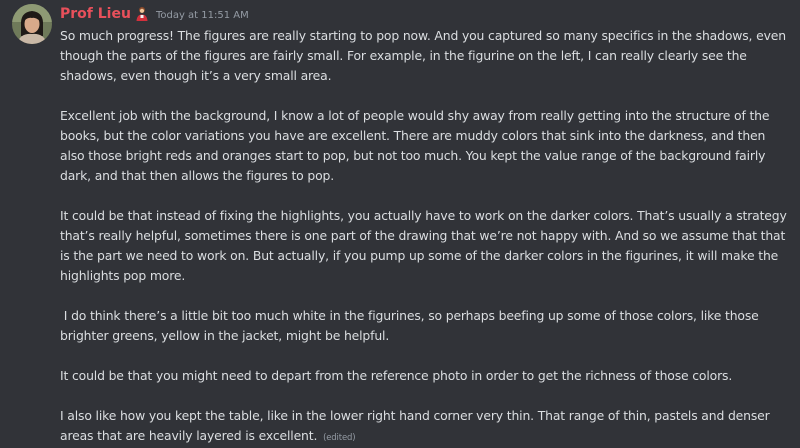  I want to click on role-icon, so click(142, 14).